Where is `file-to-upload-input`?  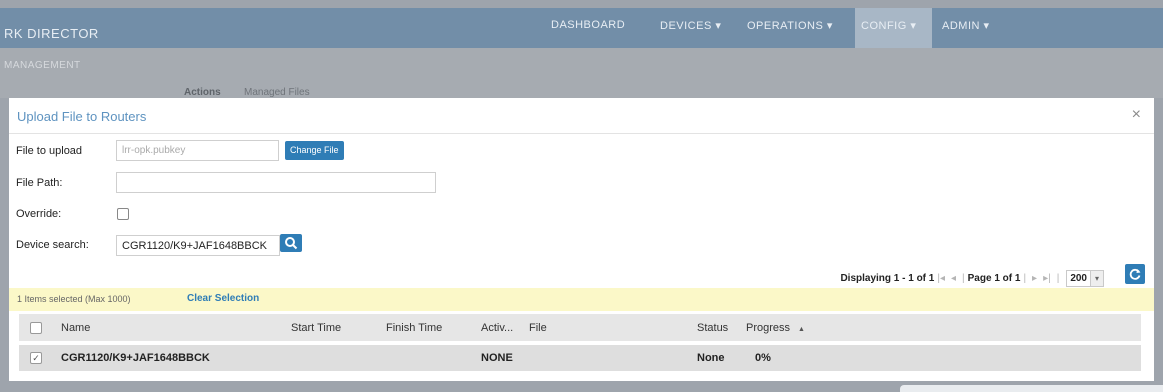 file-to-upload-input is located at coordinates (197, 150).